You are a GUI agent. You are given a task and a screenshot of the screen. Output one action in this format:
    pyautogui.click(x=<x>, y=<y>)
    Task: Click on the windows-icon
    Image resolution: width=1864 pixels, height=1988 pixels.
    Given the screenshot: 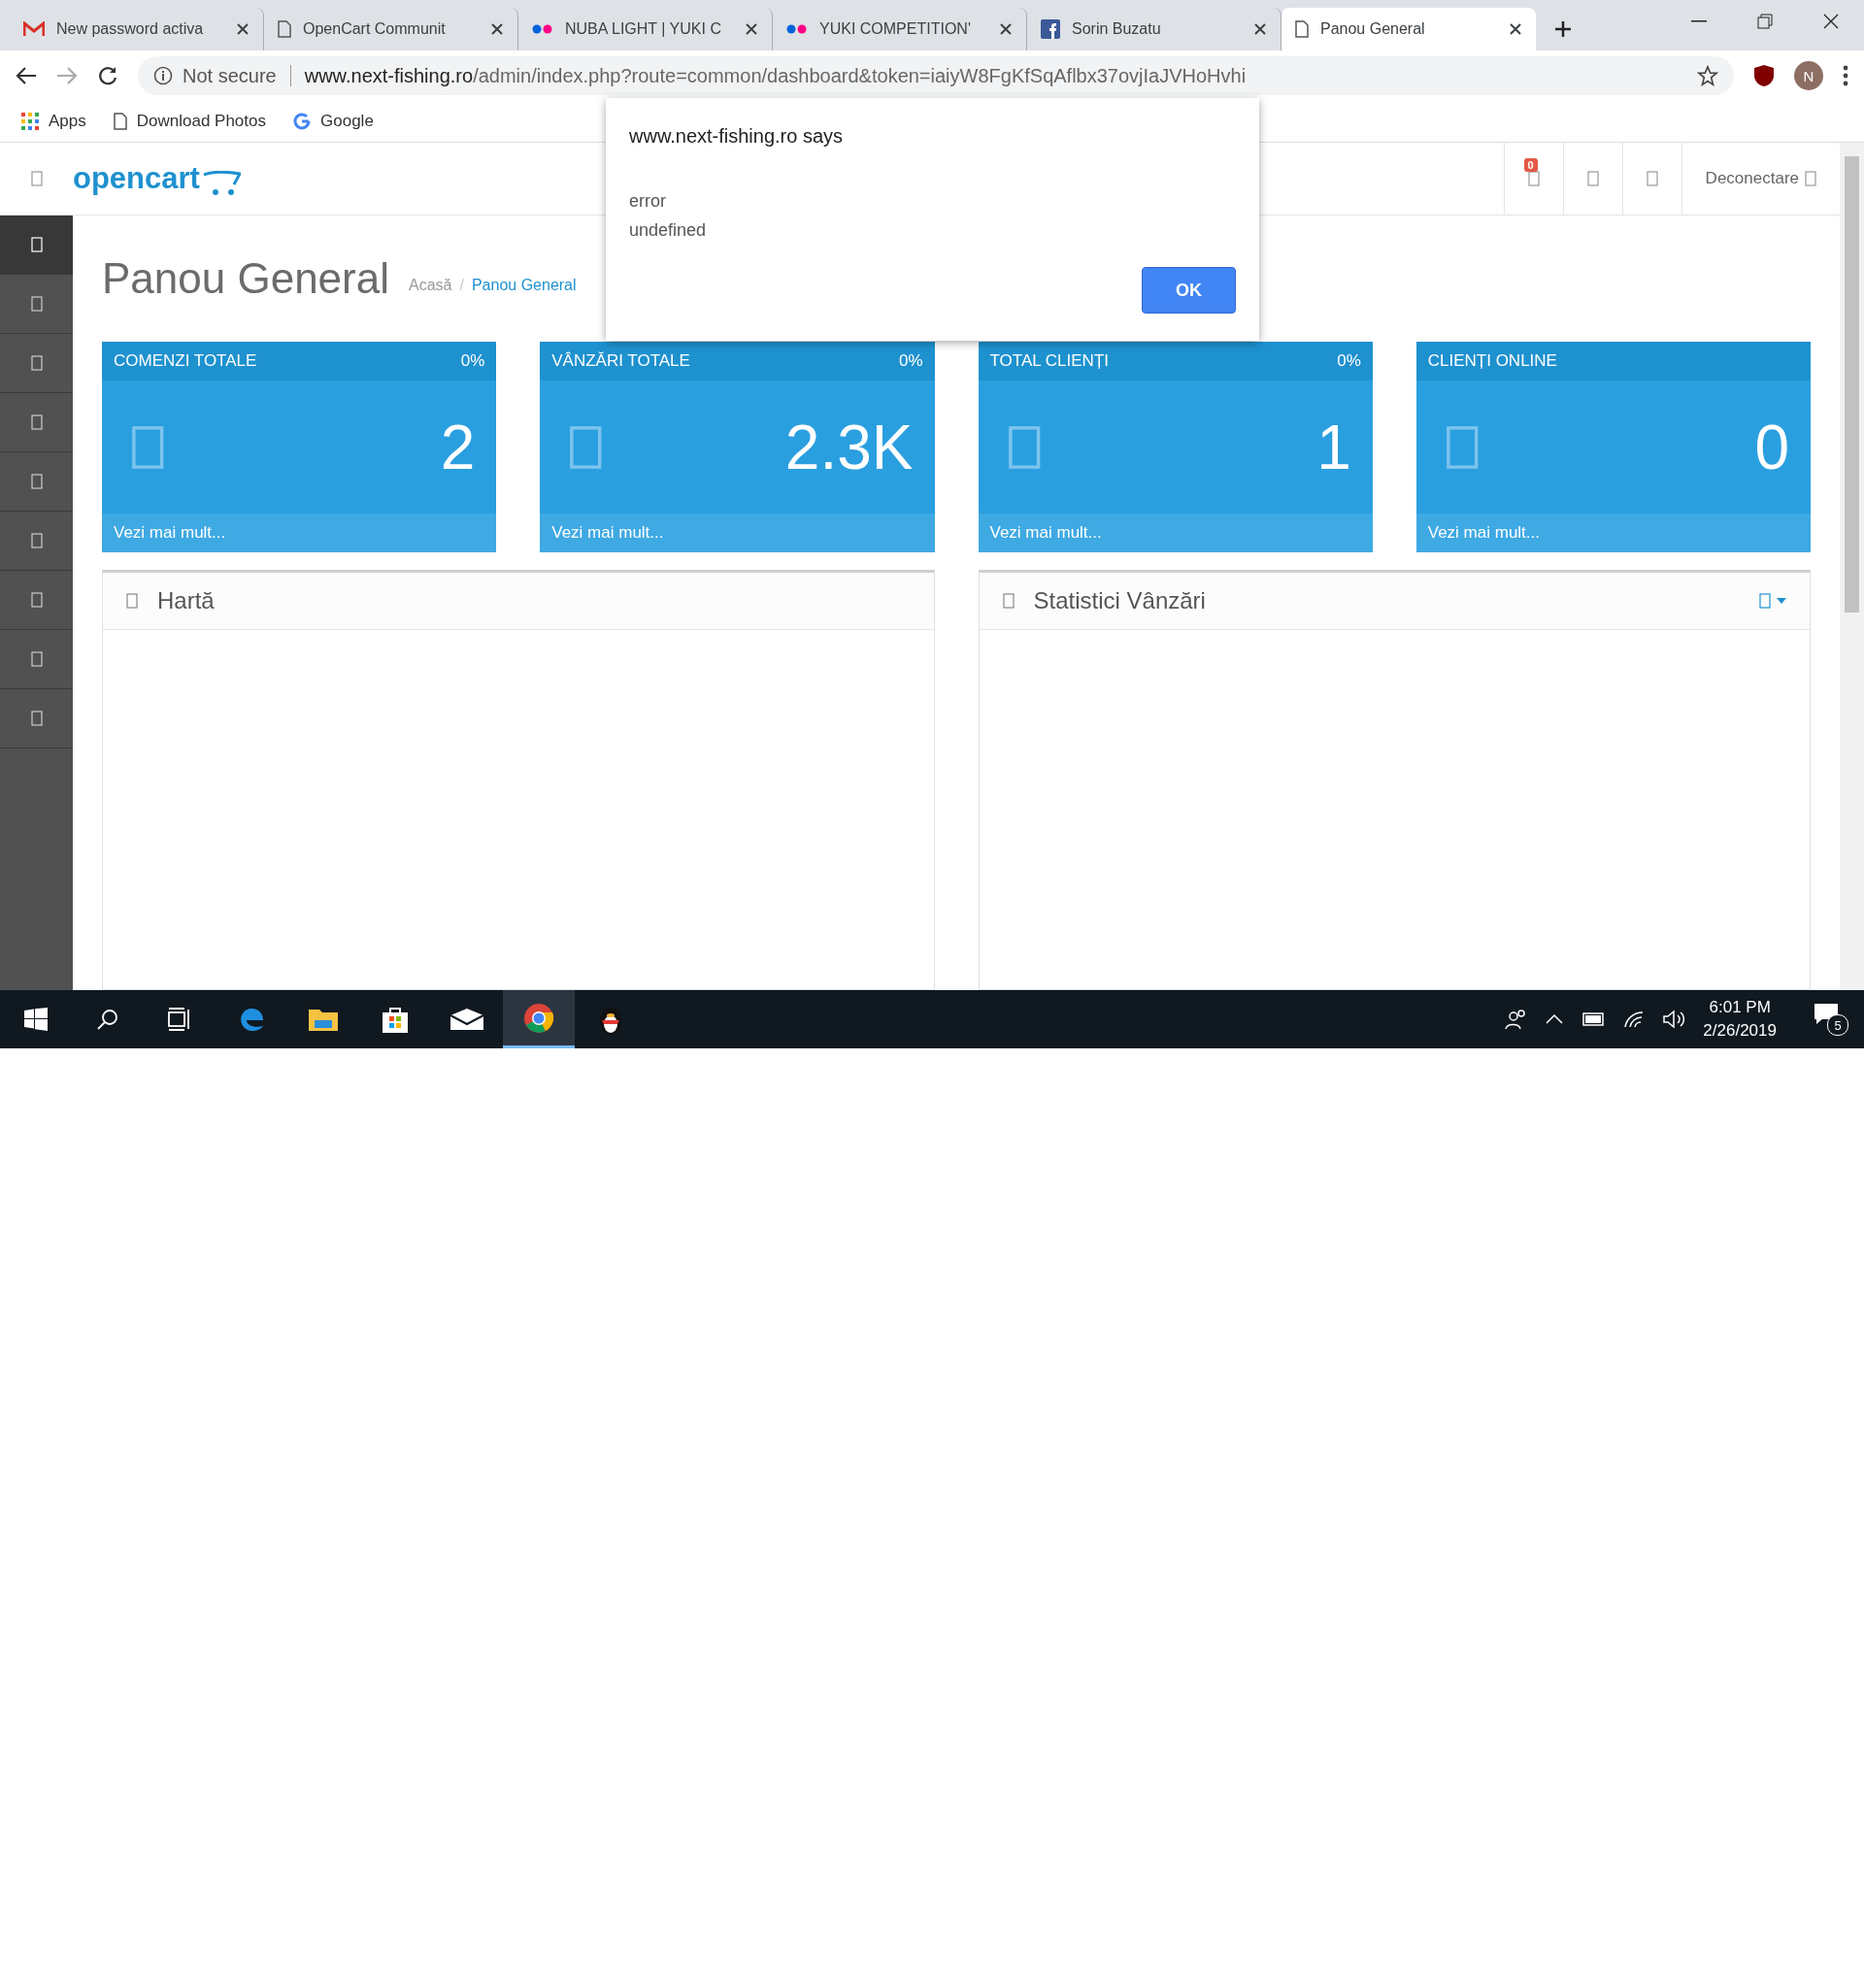 What is the action you would take?
    pyautogui.click(x=36, y=1020)
    